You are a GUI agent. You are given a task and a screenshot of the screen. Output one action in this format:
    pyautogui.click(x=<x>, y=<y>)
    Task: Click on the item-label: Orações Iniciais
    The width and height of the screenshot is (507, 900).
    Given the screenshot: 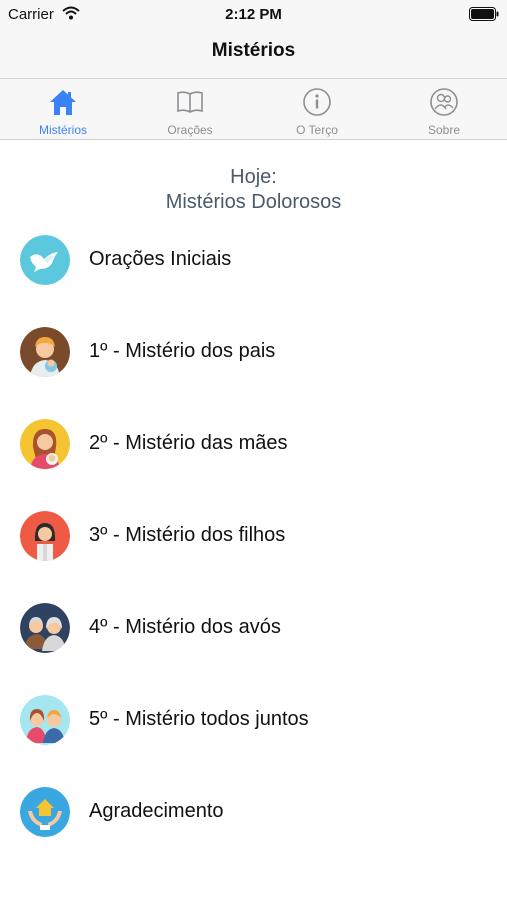 What is the action you would take?
    pyautogui.click(x=160, y=259)
    